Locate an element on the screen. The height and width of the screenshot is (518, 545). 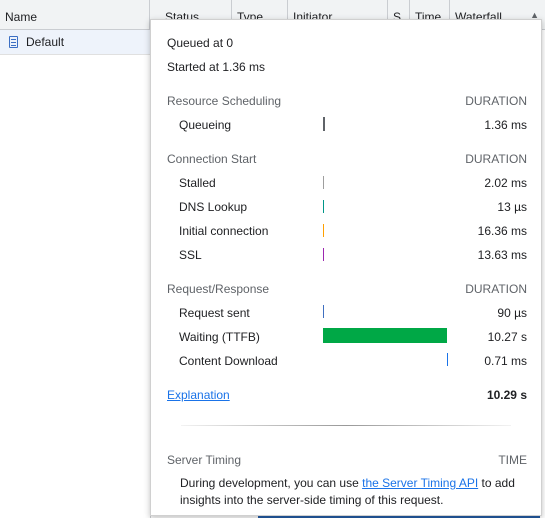
explanation-link: Explanation is located at coordinates (198, 395).